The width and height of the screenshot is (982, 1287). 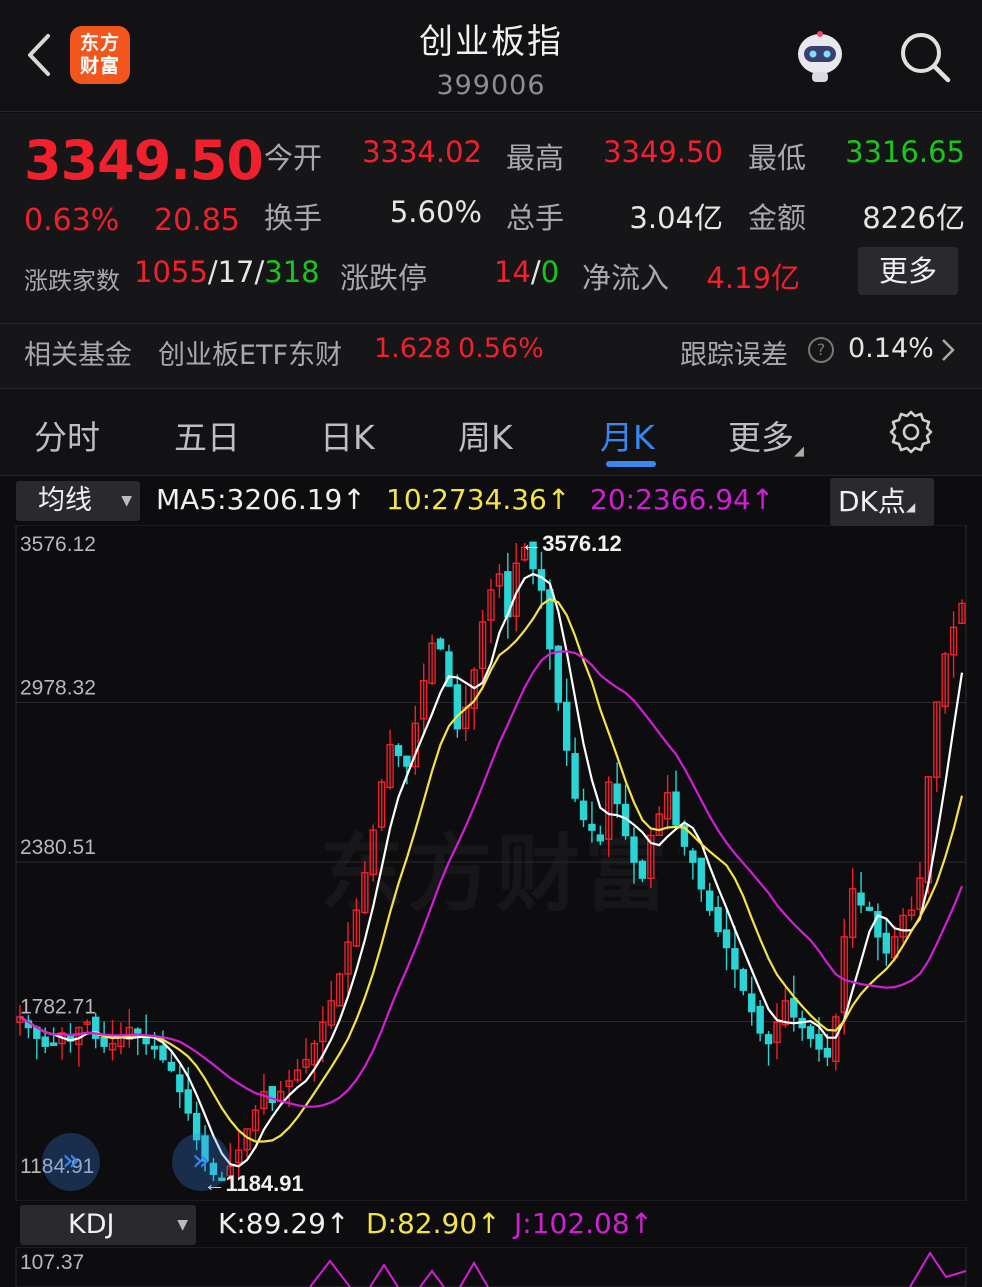 I want to click on chart-period-tabs: 分时 五日 日K 周K 月K 更多◢, so click(x=491, y=432).